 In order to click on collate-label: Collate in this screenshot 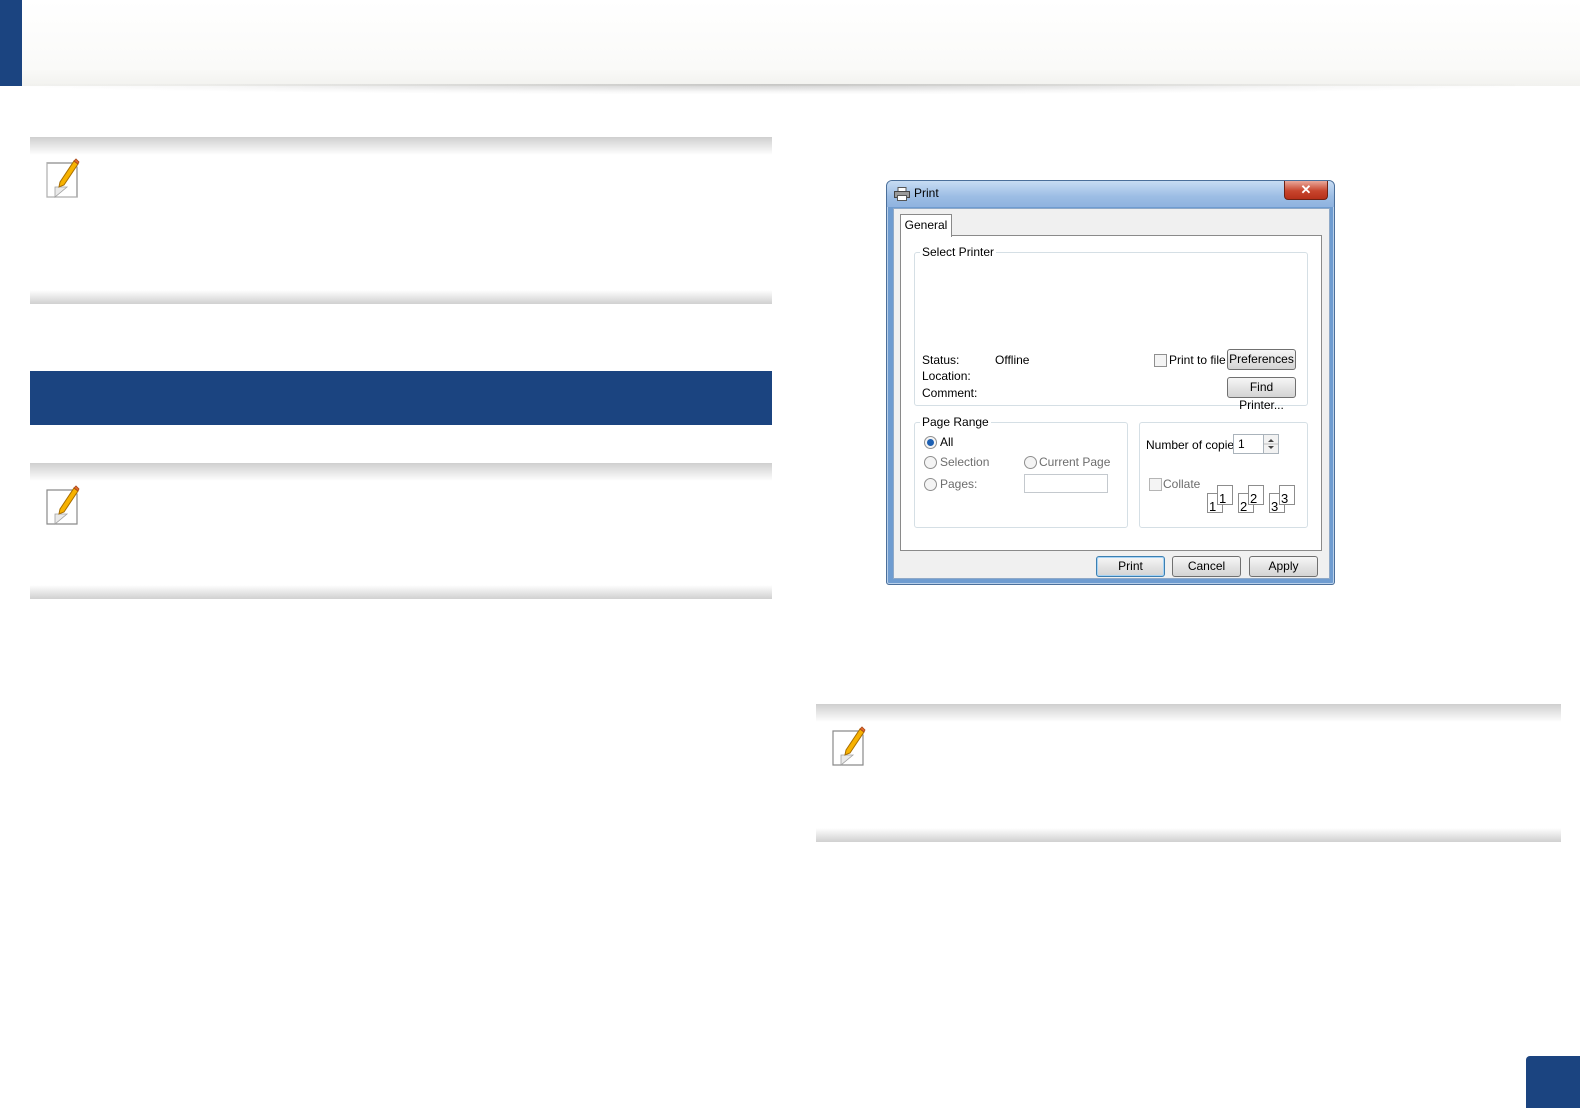, I will do `click(1182, 484)`.